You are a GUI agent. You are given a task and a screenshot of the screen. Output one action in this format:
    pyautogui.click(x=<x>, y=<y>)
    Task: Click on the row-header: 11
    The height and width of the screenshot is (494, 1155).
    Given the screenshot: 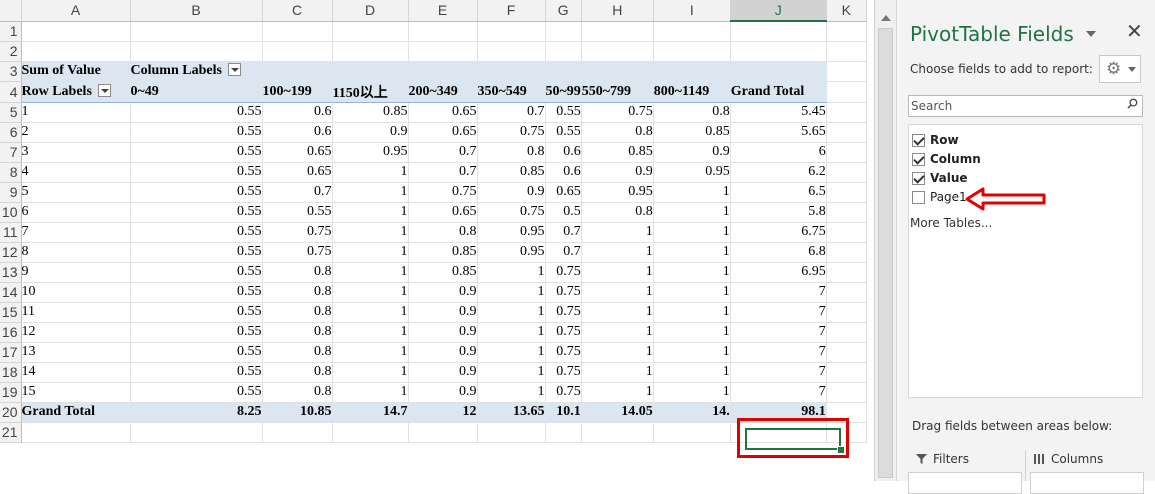 What is the action you would take?
    pyautogui.click(x=11, y=232)
    